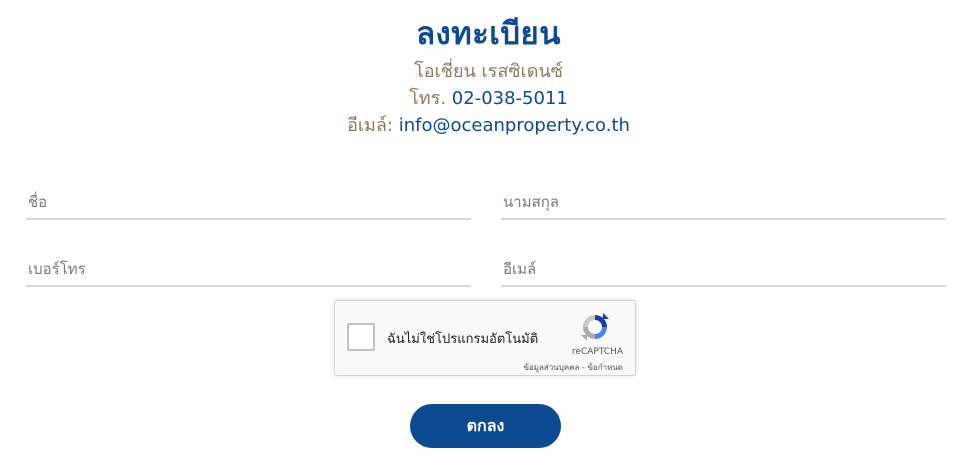  What do you see at coordinates (428, 98) in the screenshot?
I see `phone-label: โทร.` at bounding box center [428, 98].